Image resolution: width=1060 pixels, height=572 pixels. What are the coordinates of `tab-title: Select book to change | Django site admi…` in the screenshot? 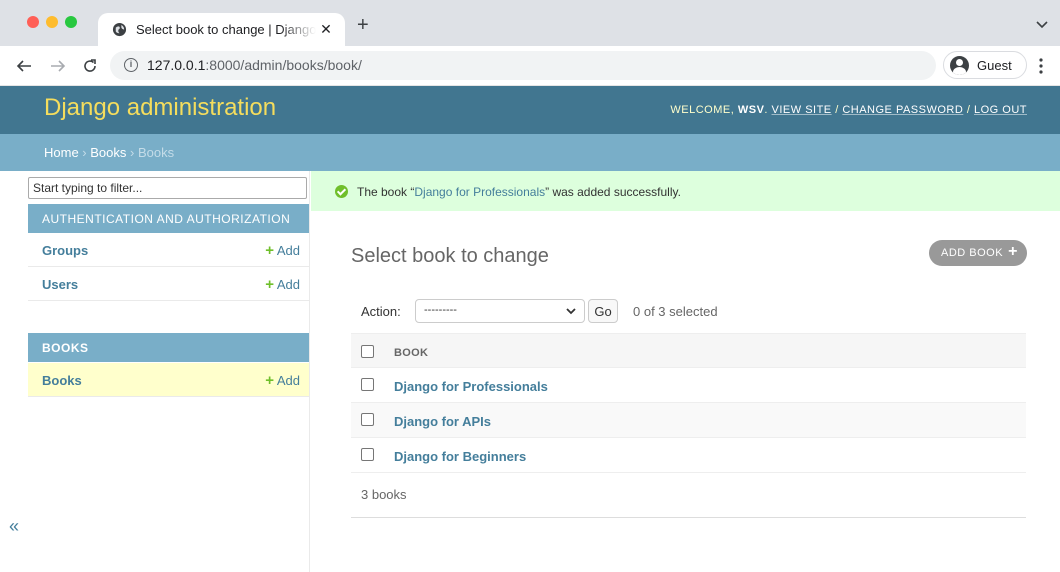 It's located at (226, 29).